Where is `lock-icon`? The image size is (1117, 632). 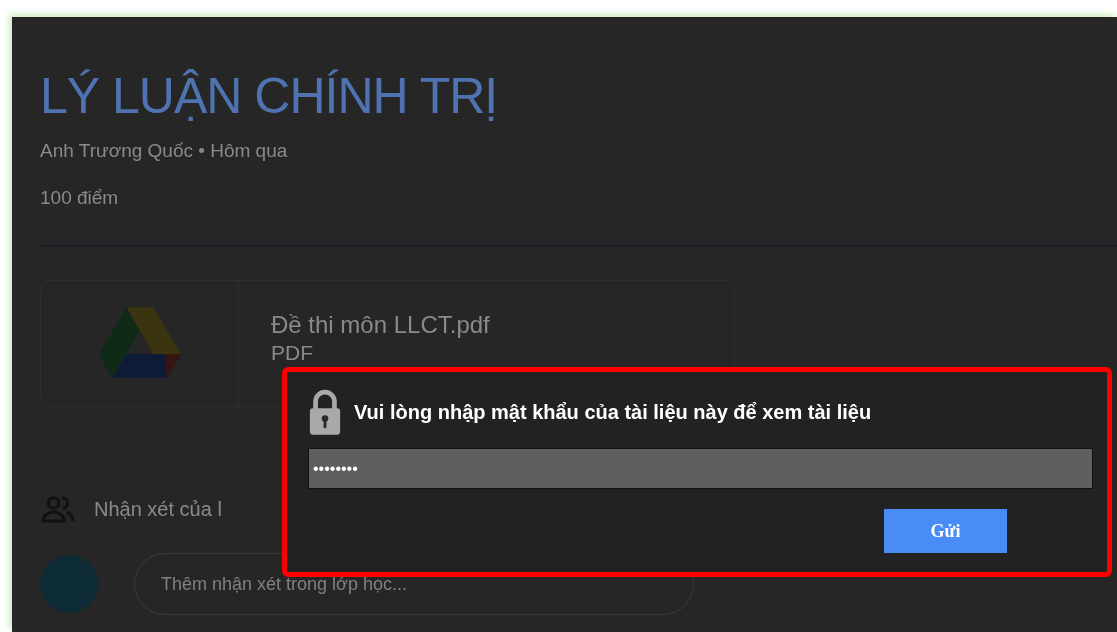
lock-icon is located at coordinates (325, 412).